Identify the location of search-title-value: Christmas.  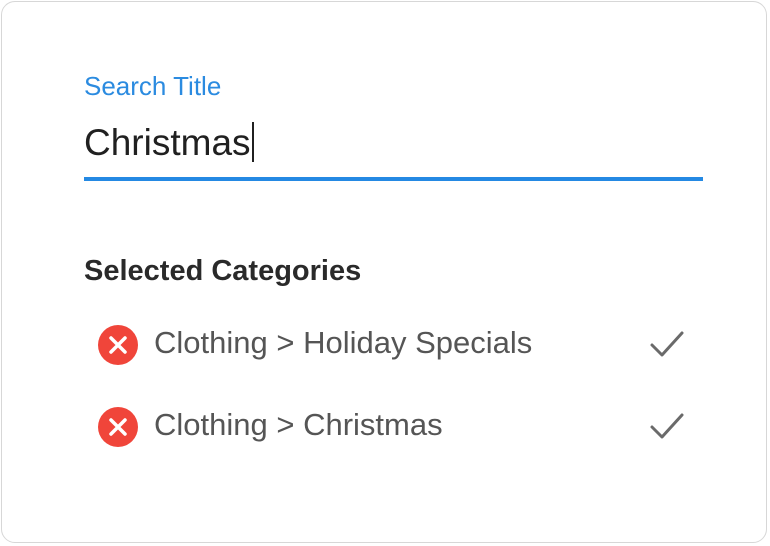
(167, 142).